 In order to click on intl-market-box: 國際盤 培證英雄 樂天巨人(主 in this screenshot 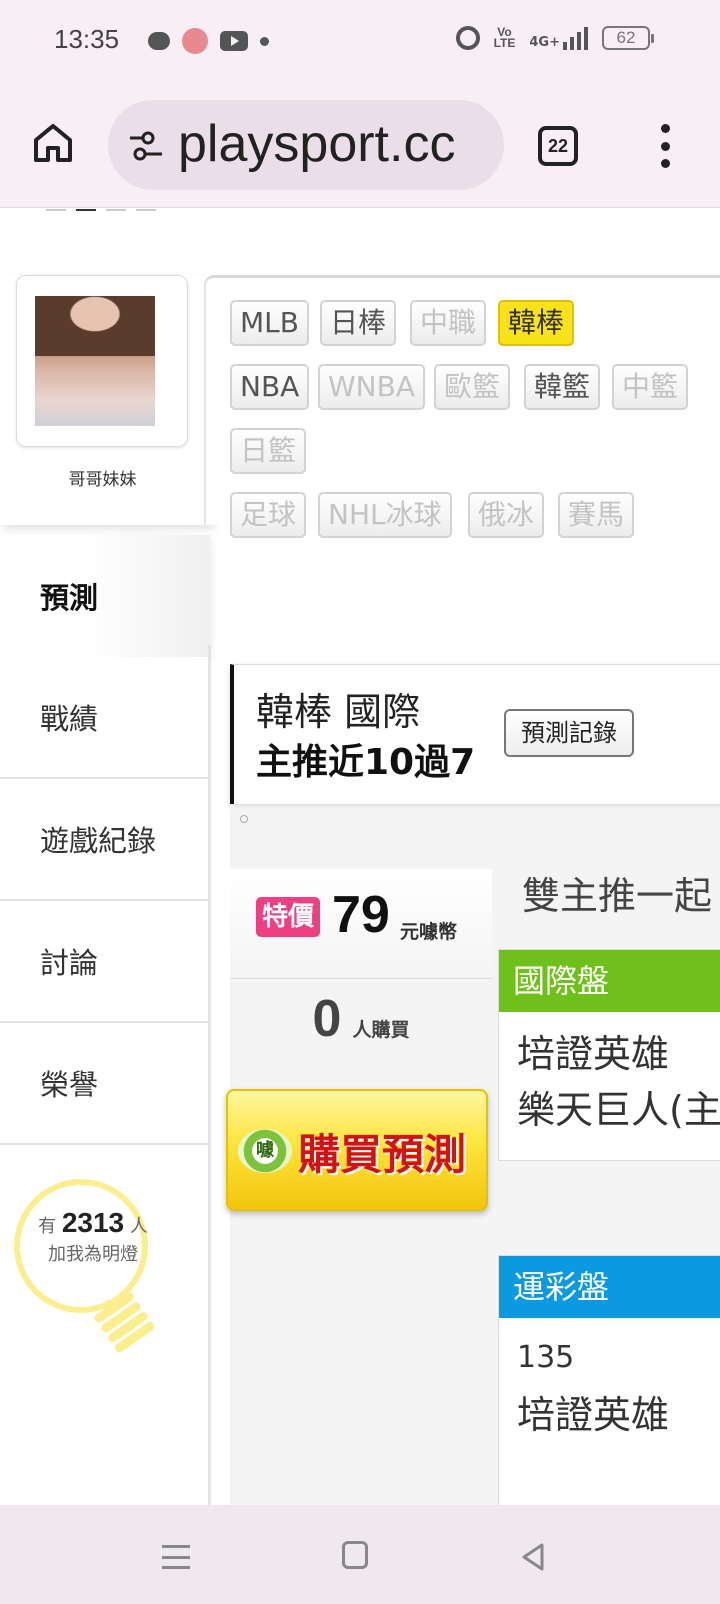, I will do `click(609, 1055)`.